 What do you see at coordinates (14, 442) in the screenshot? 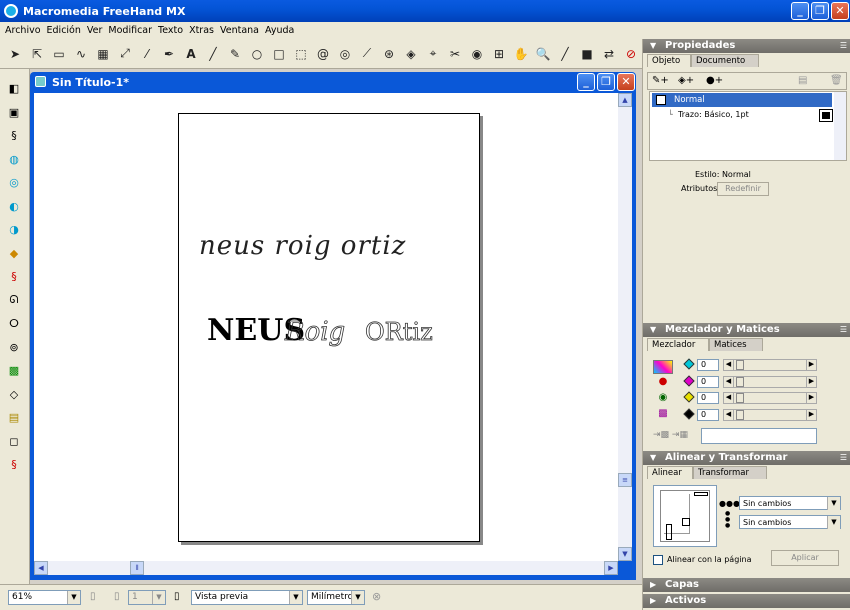
I see `tool-16-icon: ◻` at bounding box center [14, 442].